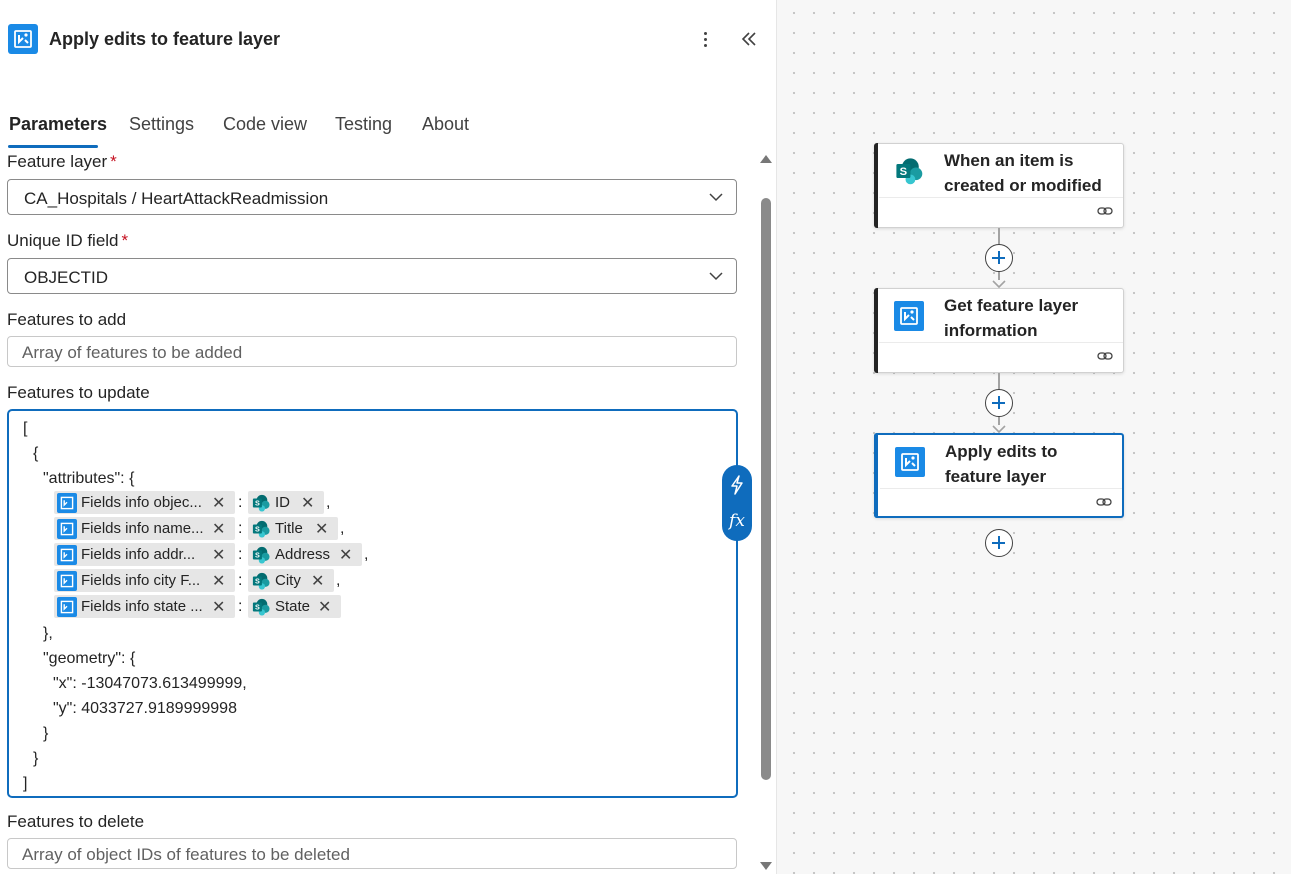 The width and height of the screenshot is (1291, 874). I want to click on dynamic-token-title: S Title ✕, so click(293, 528).